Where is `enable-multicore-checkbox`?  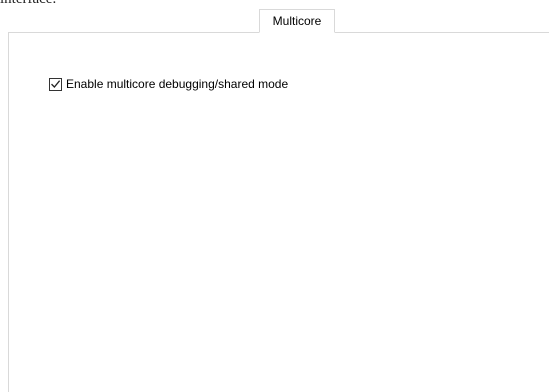
enable-multicore-checkbox is located at coordinates (55, 84).